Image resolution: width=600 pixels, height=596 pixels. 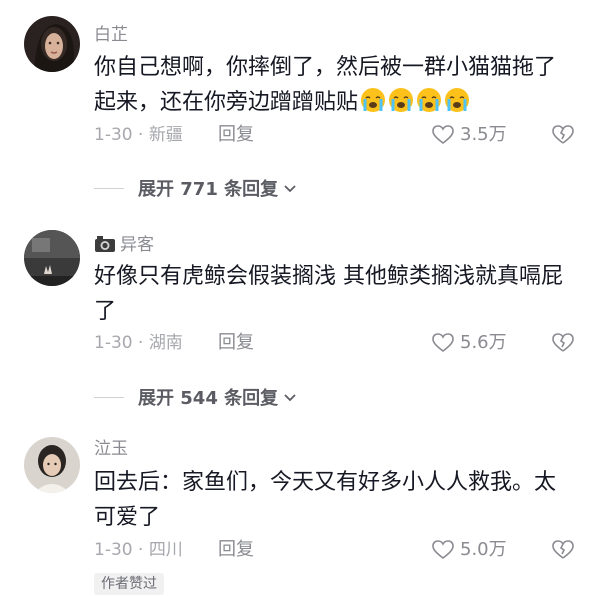 I want to click on like-count: 3.5万, so click(x=483, y=134).